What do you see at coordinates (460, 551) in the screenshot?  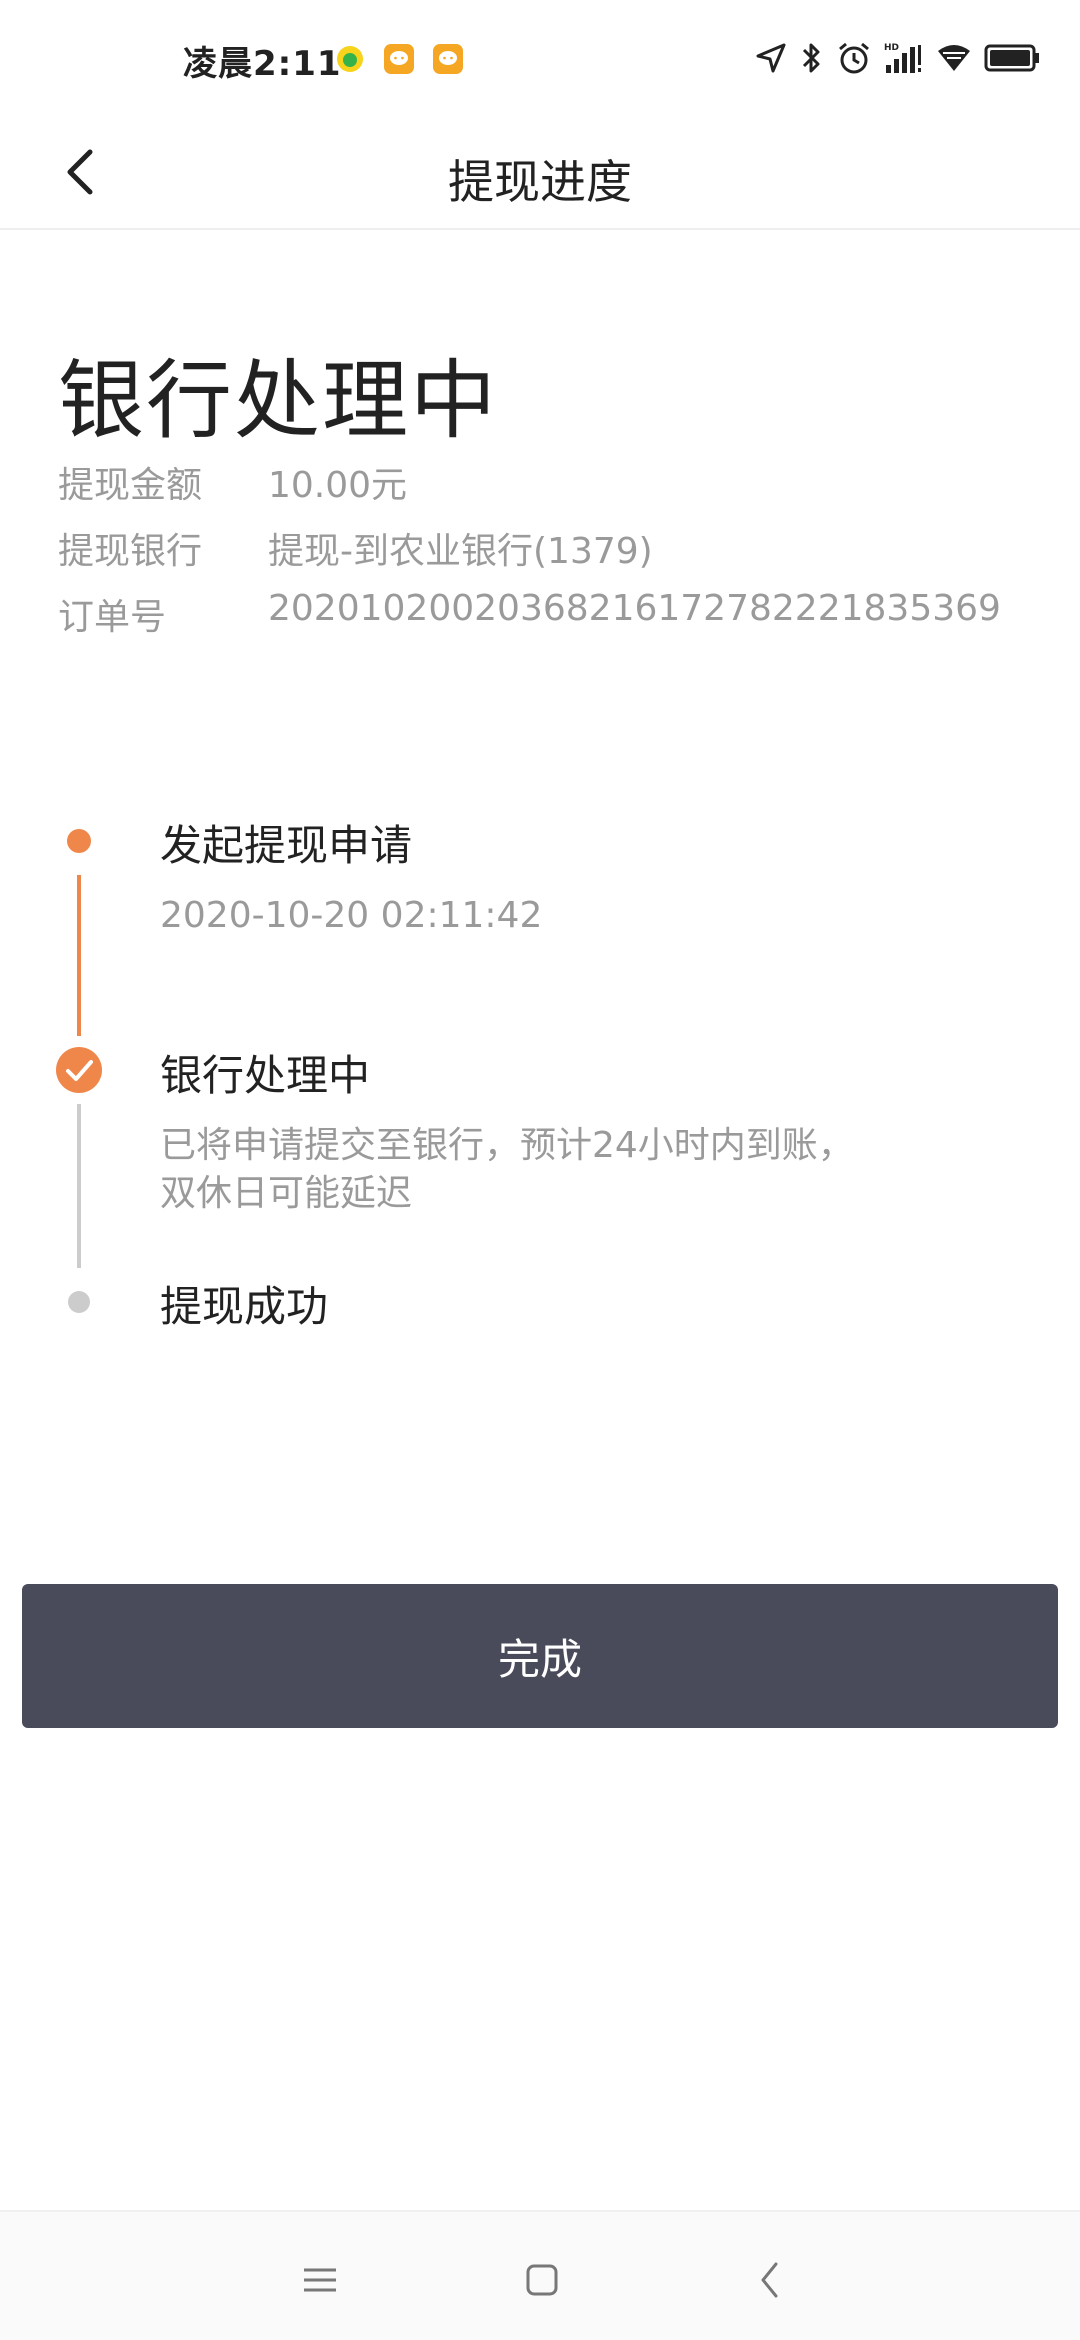 I see `info-value: 提现-到农业银行(1379)` at bounding box center [460, 551].